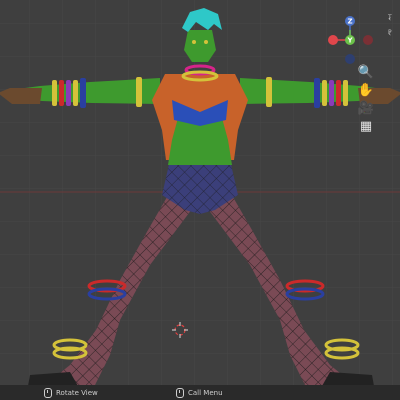 Image resolution: width=400 pixels, height=400 pixels. I want to click on status-rotate-label: Rotate View, so click(77, 393).